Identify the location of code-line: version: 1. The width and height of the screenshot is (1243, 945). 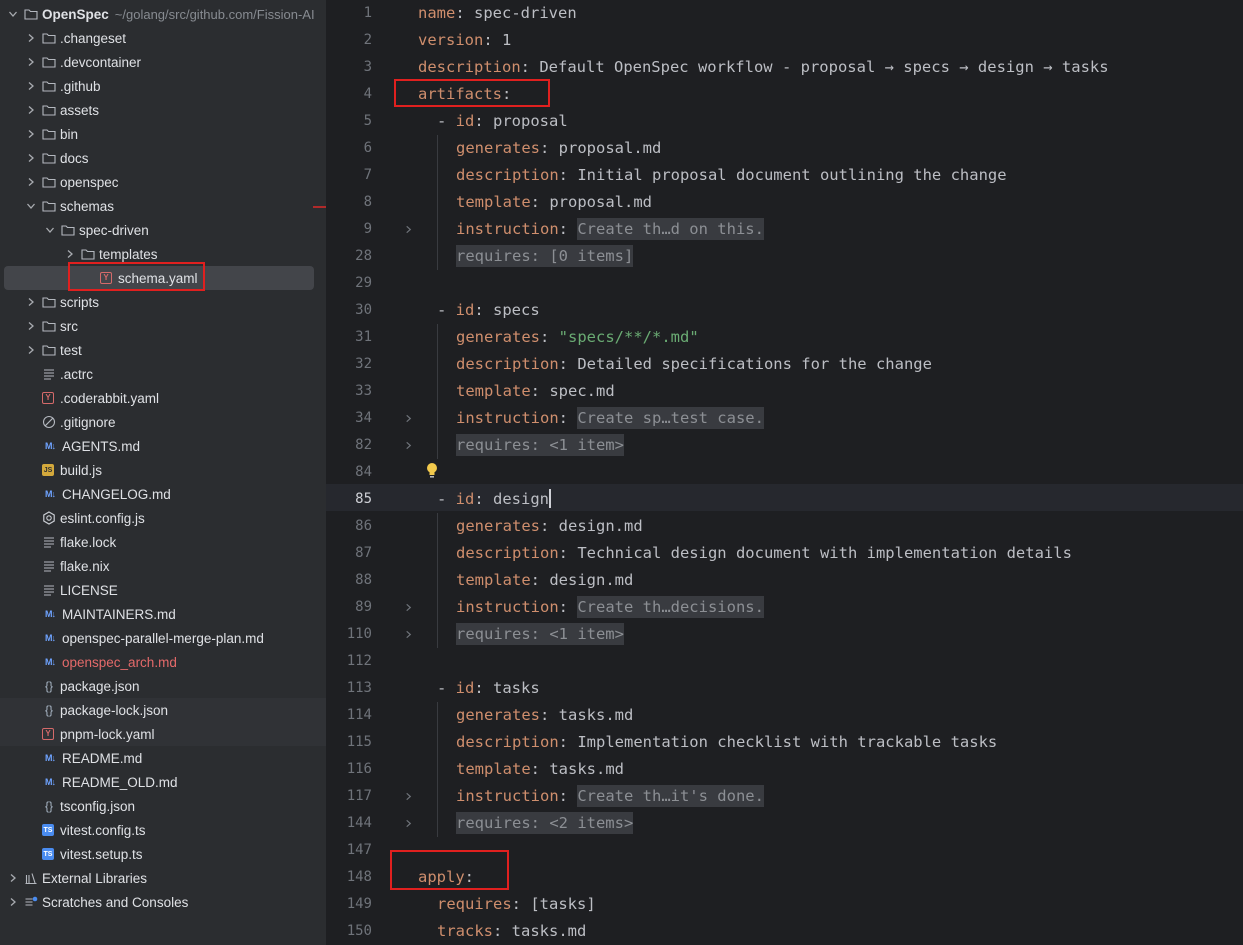
(464, 40).